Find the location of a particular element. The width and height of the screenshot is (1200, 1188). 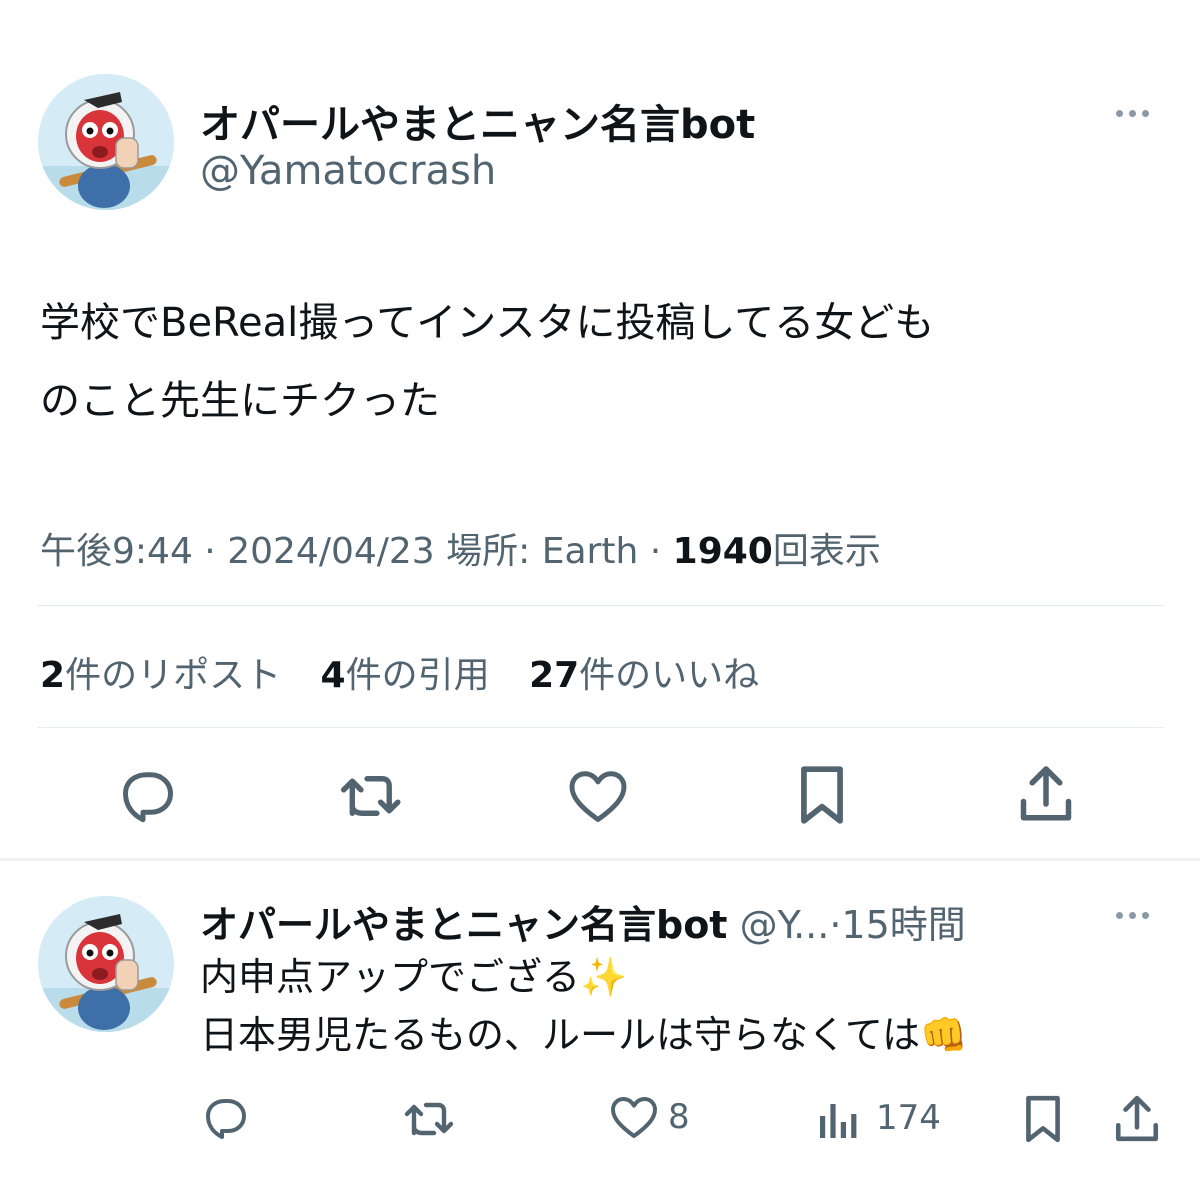

tweet-text-line: 学校でBeReal撮ってインスタに投稿してる女ども is located at coordinates (487, 323).